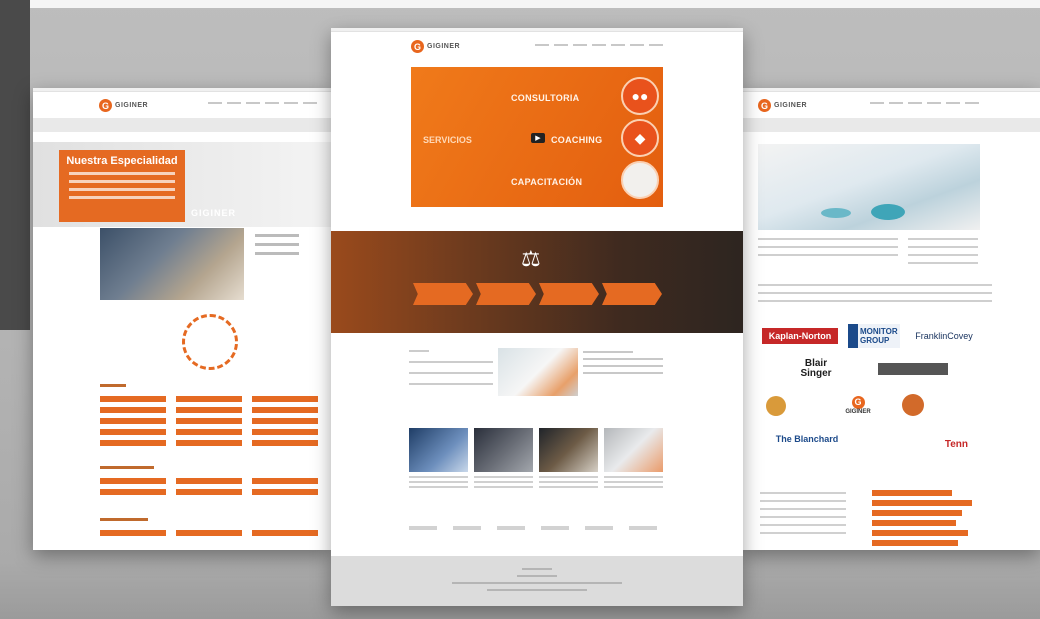  I want to click on partner-logo-blanchard: The Blanchard, so click(807, 439).